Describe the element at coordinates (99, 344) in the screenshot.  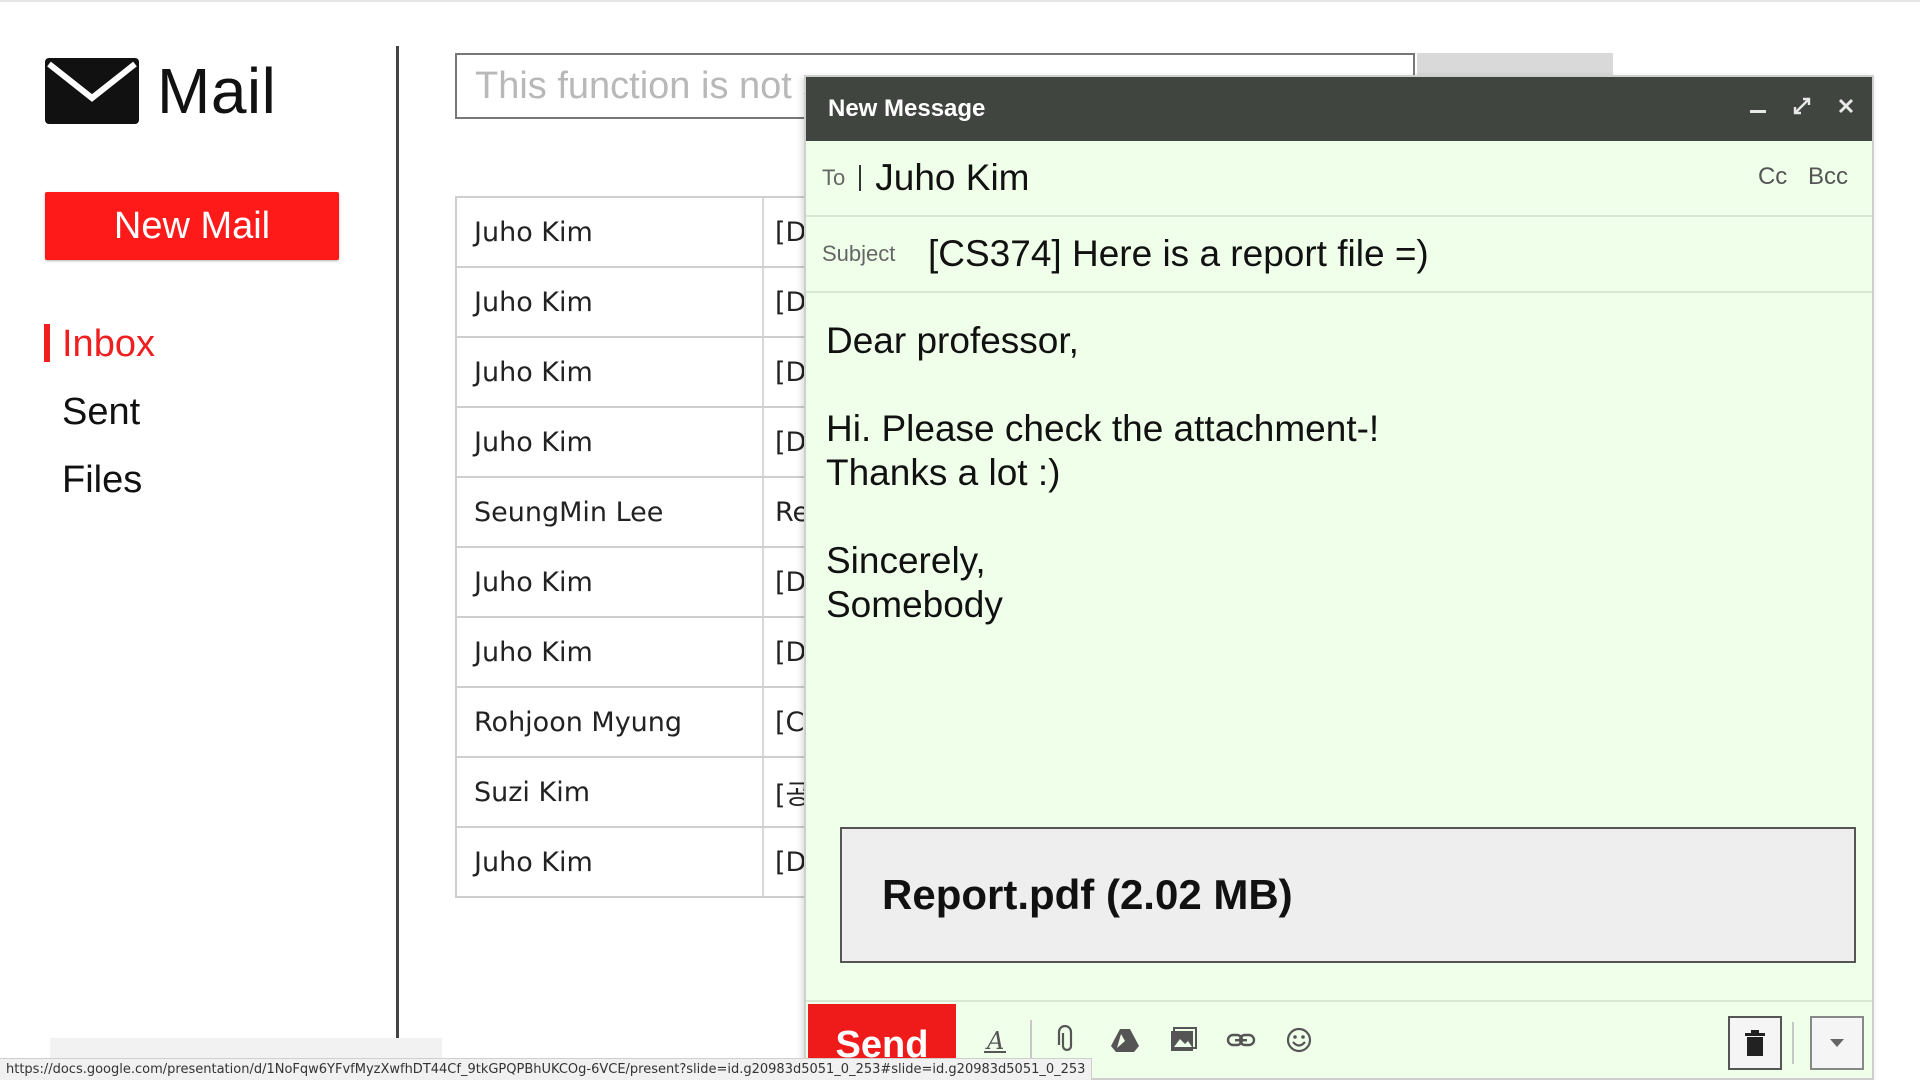
I see `sidebar-item-inbox: Inbox` at that location.